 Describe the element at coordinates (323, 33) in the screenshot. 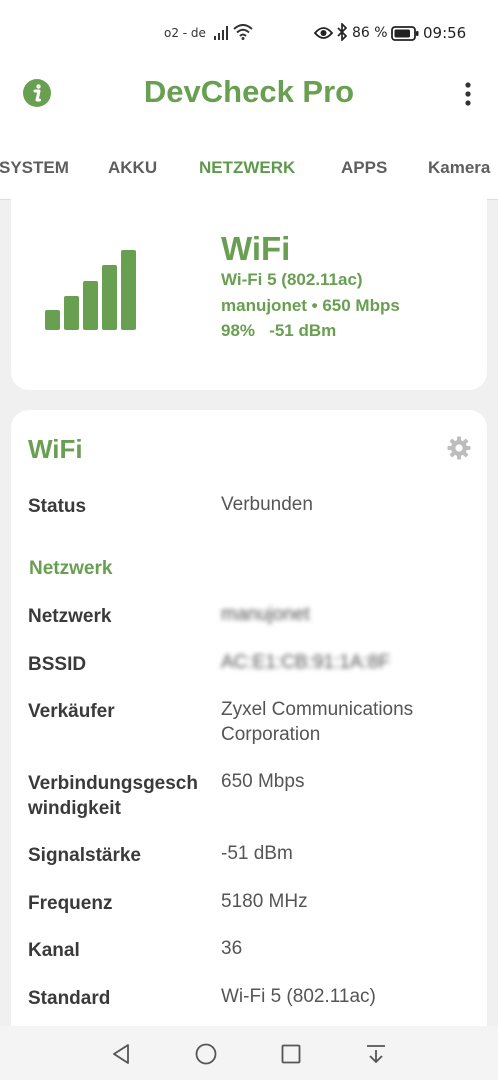

I see `eye-icon` at that location.